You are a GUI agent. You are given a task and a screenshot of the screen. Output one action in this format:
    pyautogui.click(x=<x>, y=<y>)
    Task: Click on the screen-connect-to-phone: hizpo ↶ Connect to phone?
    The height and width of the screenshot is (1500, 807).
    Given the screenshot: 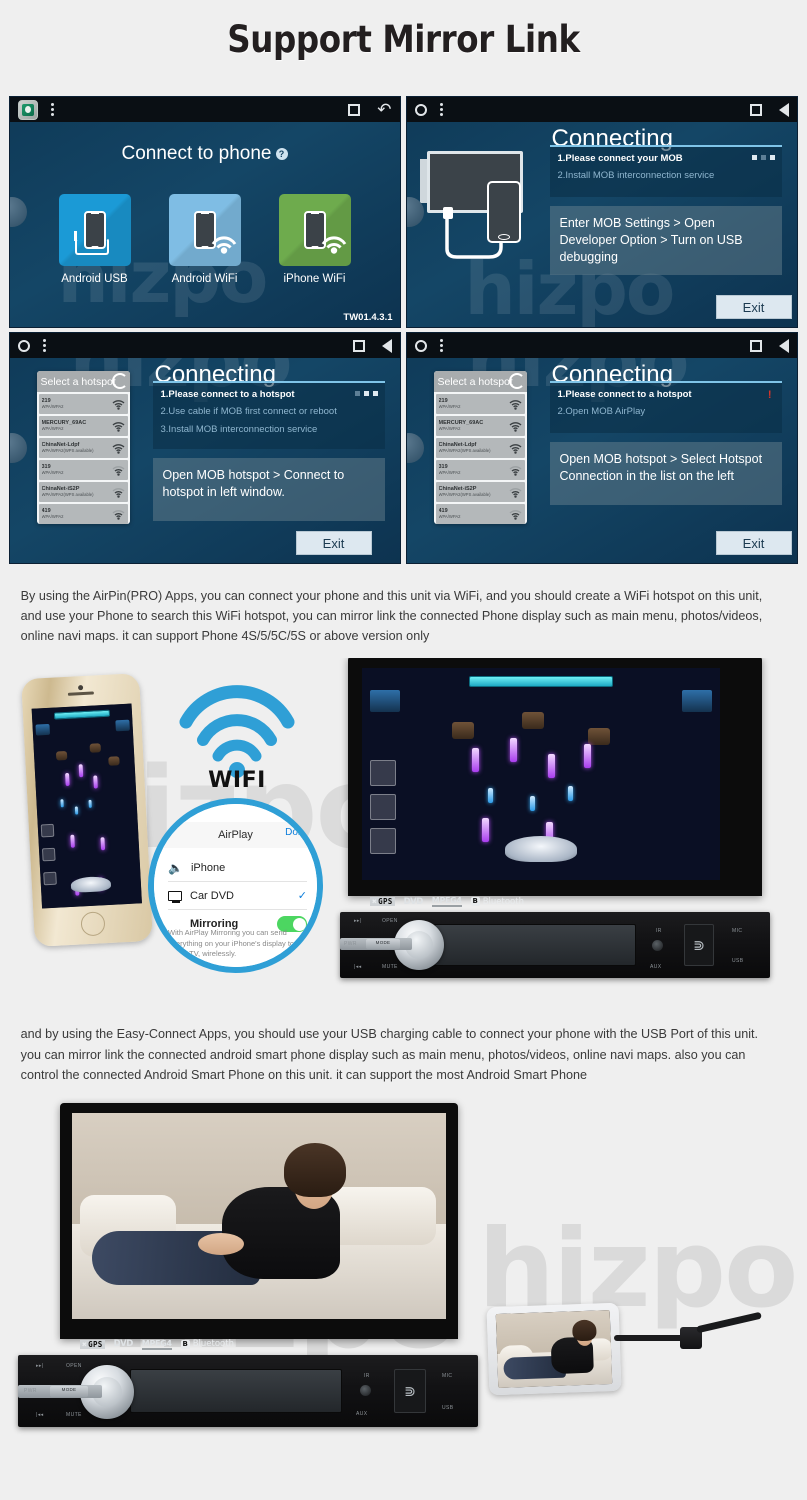 What is the action you would take?
    pyautogui.click(x=204, y=212)
    